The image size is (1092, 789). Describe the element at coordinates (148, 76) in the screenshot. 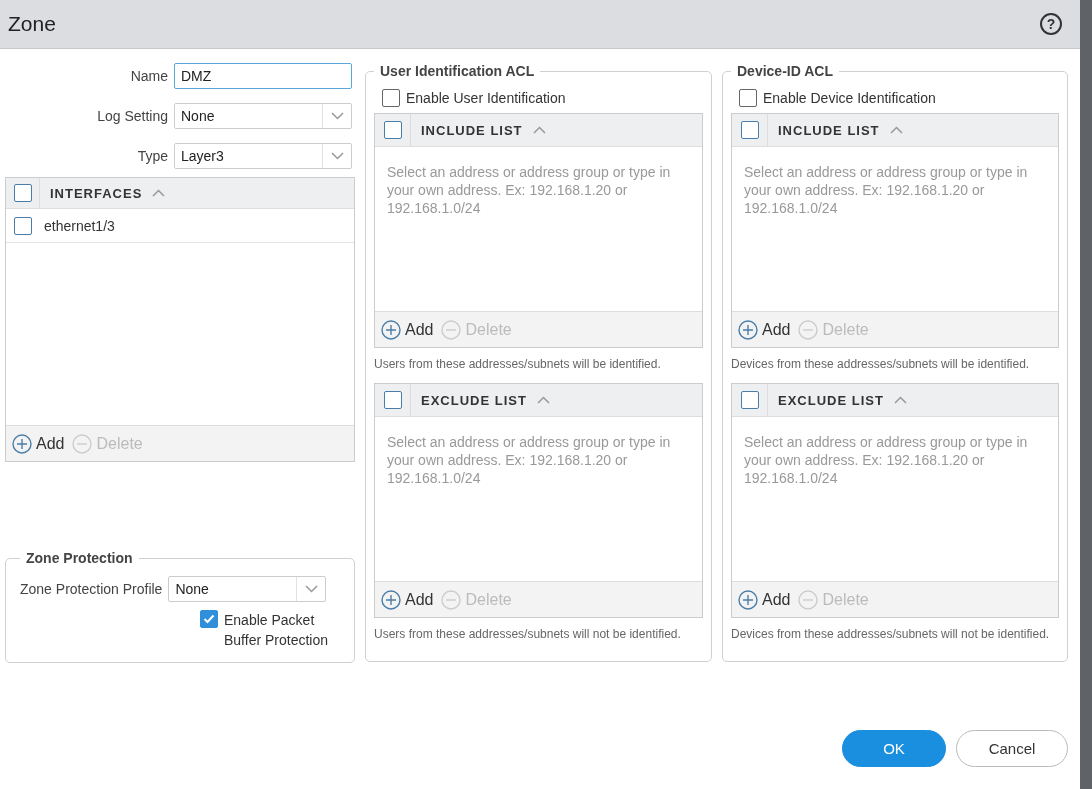

I see `field-label: Name` at that location.